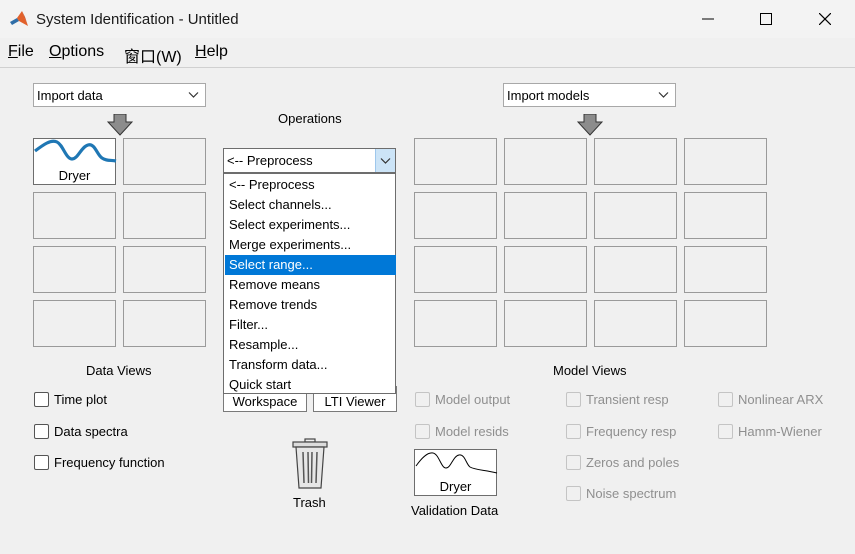 The height and width of the screenshot is (554, 855). Describe the element at coordinates (21, 52) in the screenshot. I see `menu-file: File` at that location.